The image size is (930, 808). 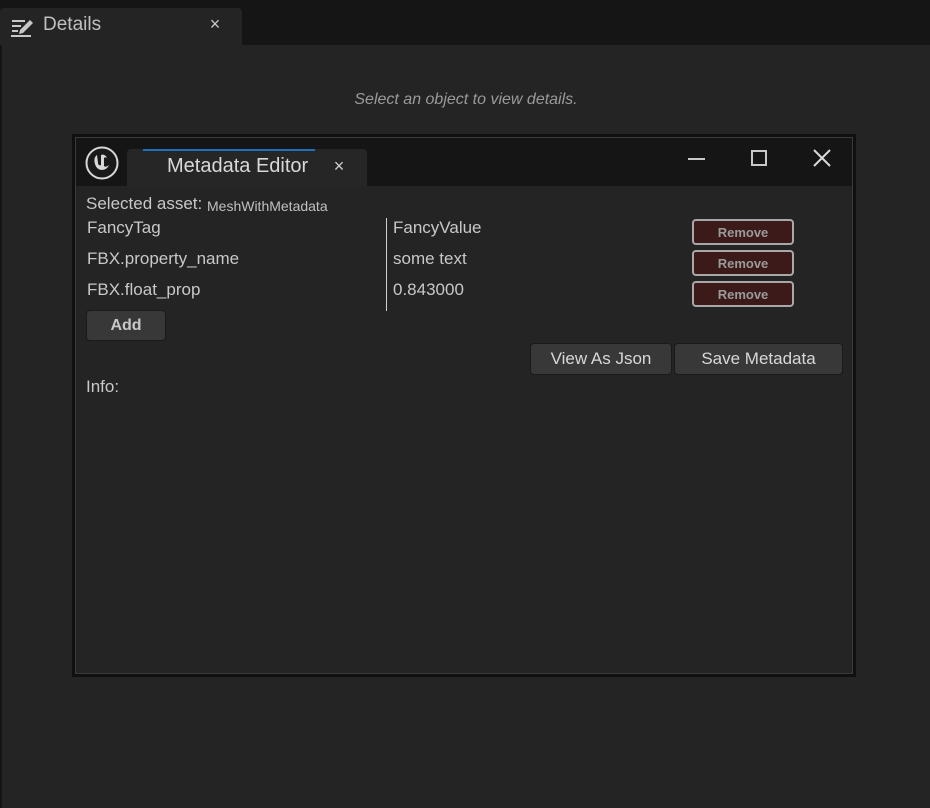 What do you see at coordinates (72, 24) in the screenshot?
I see `details-tab-title: Details` at bounding box center [72, 24].